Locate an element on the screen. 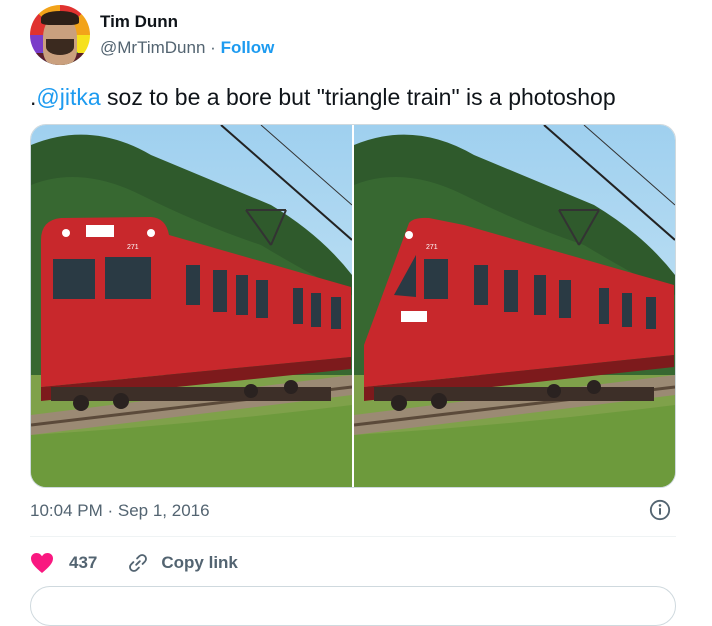  mention-link: @jitka is located at coordinates (68, 97).